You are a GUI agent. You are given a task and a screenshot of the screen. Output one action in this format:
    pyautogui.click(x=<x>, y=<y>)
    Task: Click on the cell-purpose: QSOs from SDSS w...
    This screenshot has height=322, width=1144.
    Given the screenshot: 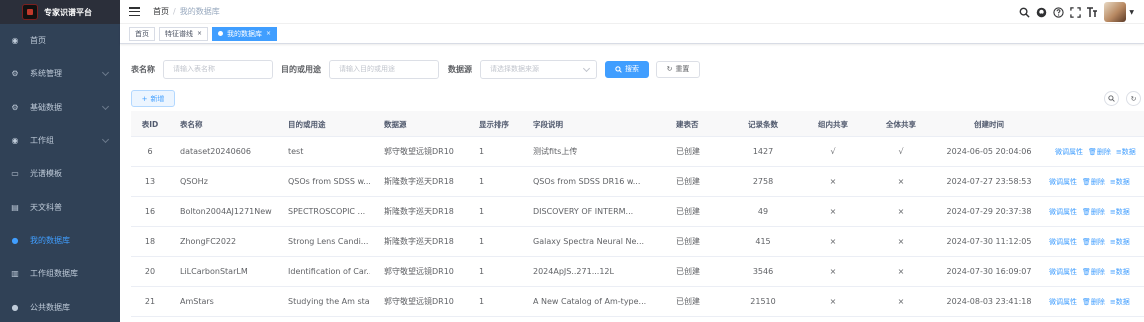 What is the action you would take?
    pyautogui.click(x=329, y=181)
    